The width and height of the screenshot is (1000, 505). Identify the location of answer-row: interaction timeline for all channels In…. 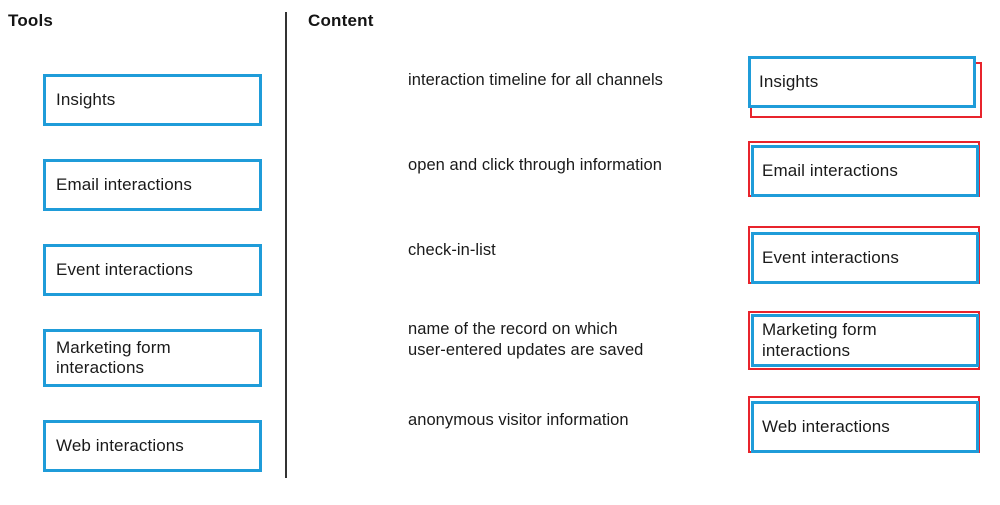
(700, 98).